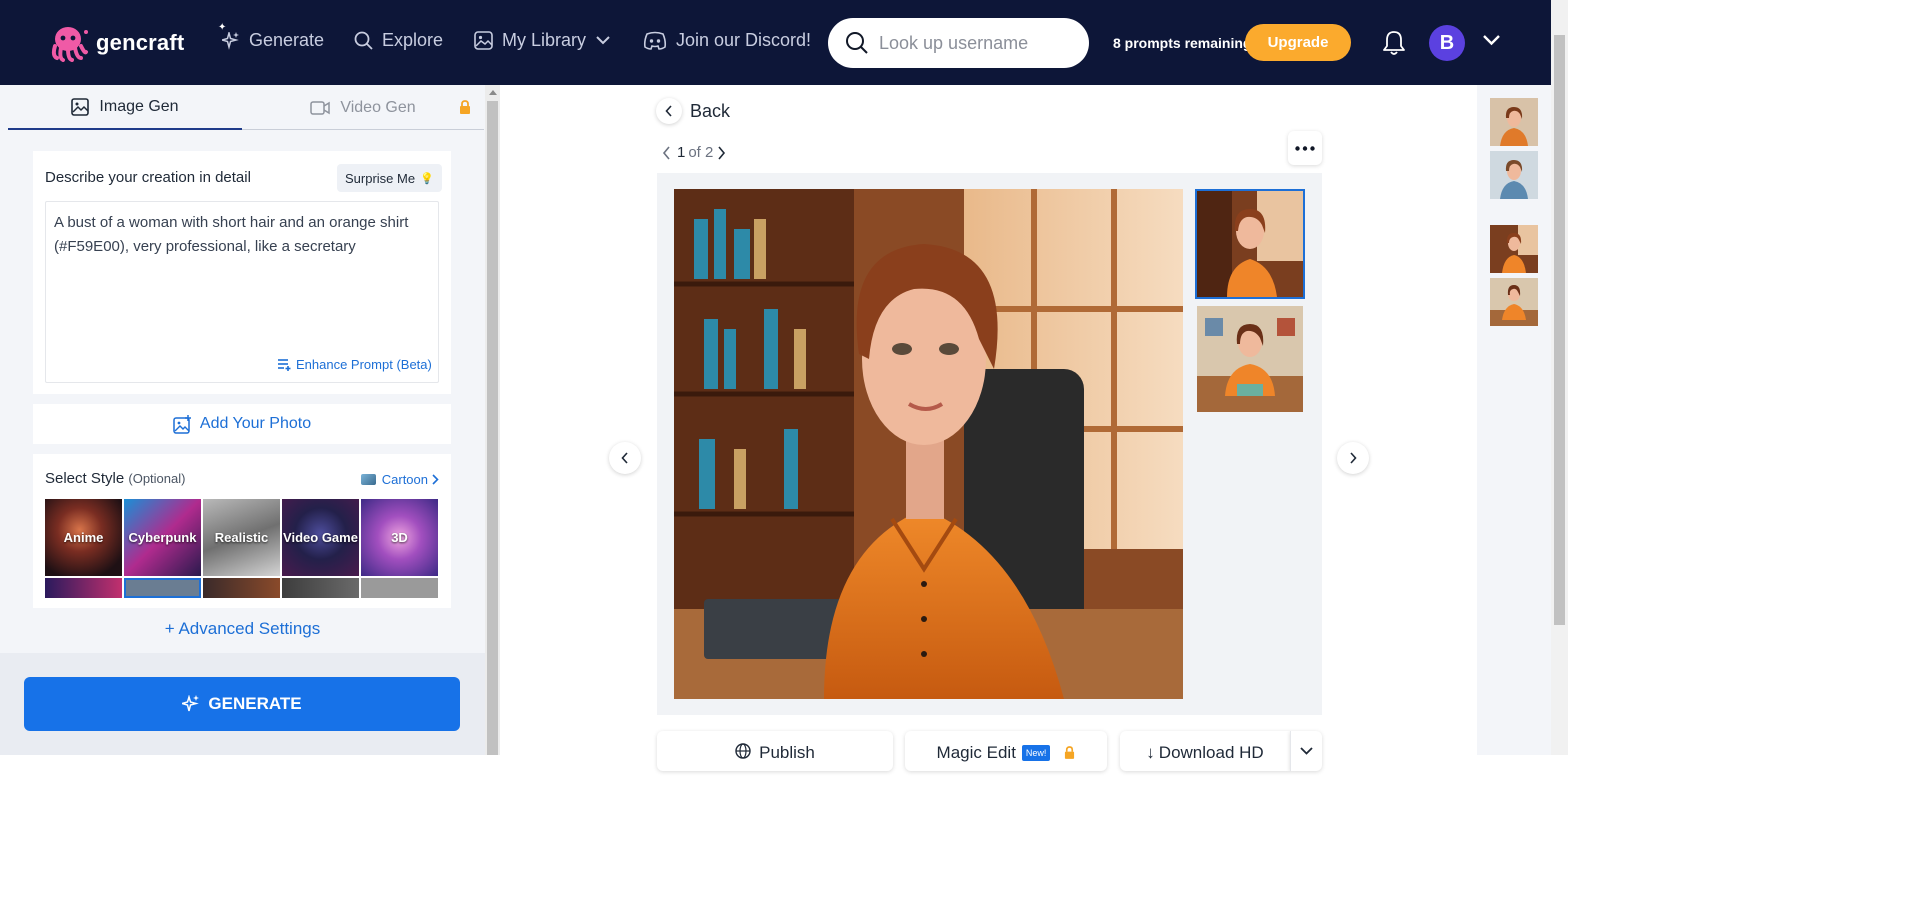  I want to click on username-search, so click(958, 43).